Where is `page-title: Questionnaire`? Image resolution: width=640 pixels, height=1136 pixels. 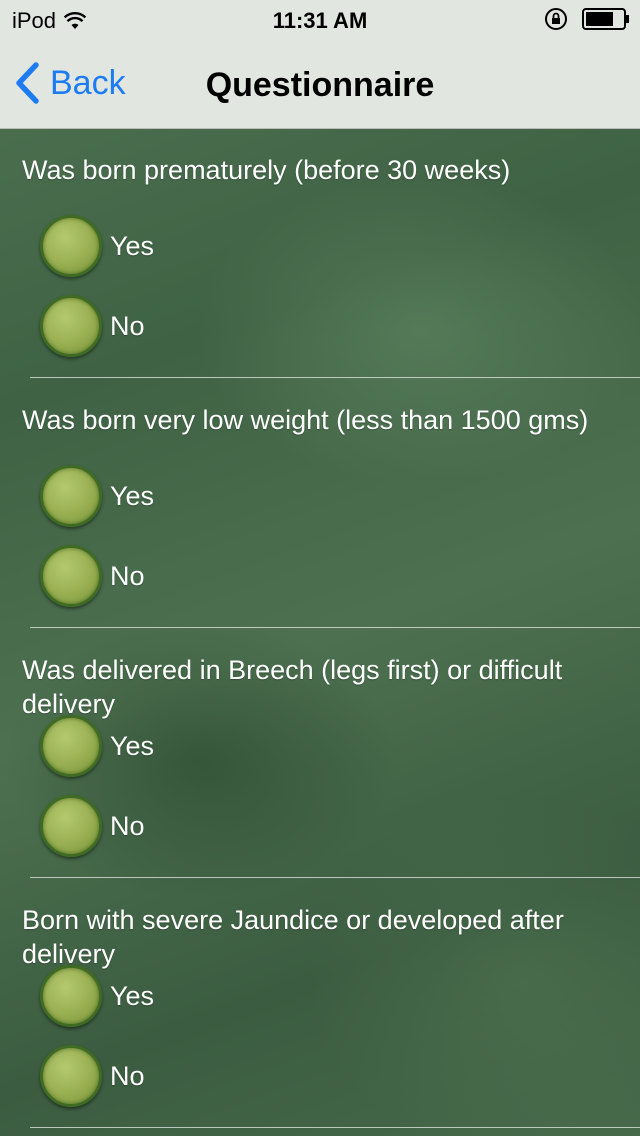 page-title: Questionnaire is located at coordinates (320, 85).